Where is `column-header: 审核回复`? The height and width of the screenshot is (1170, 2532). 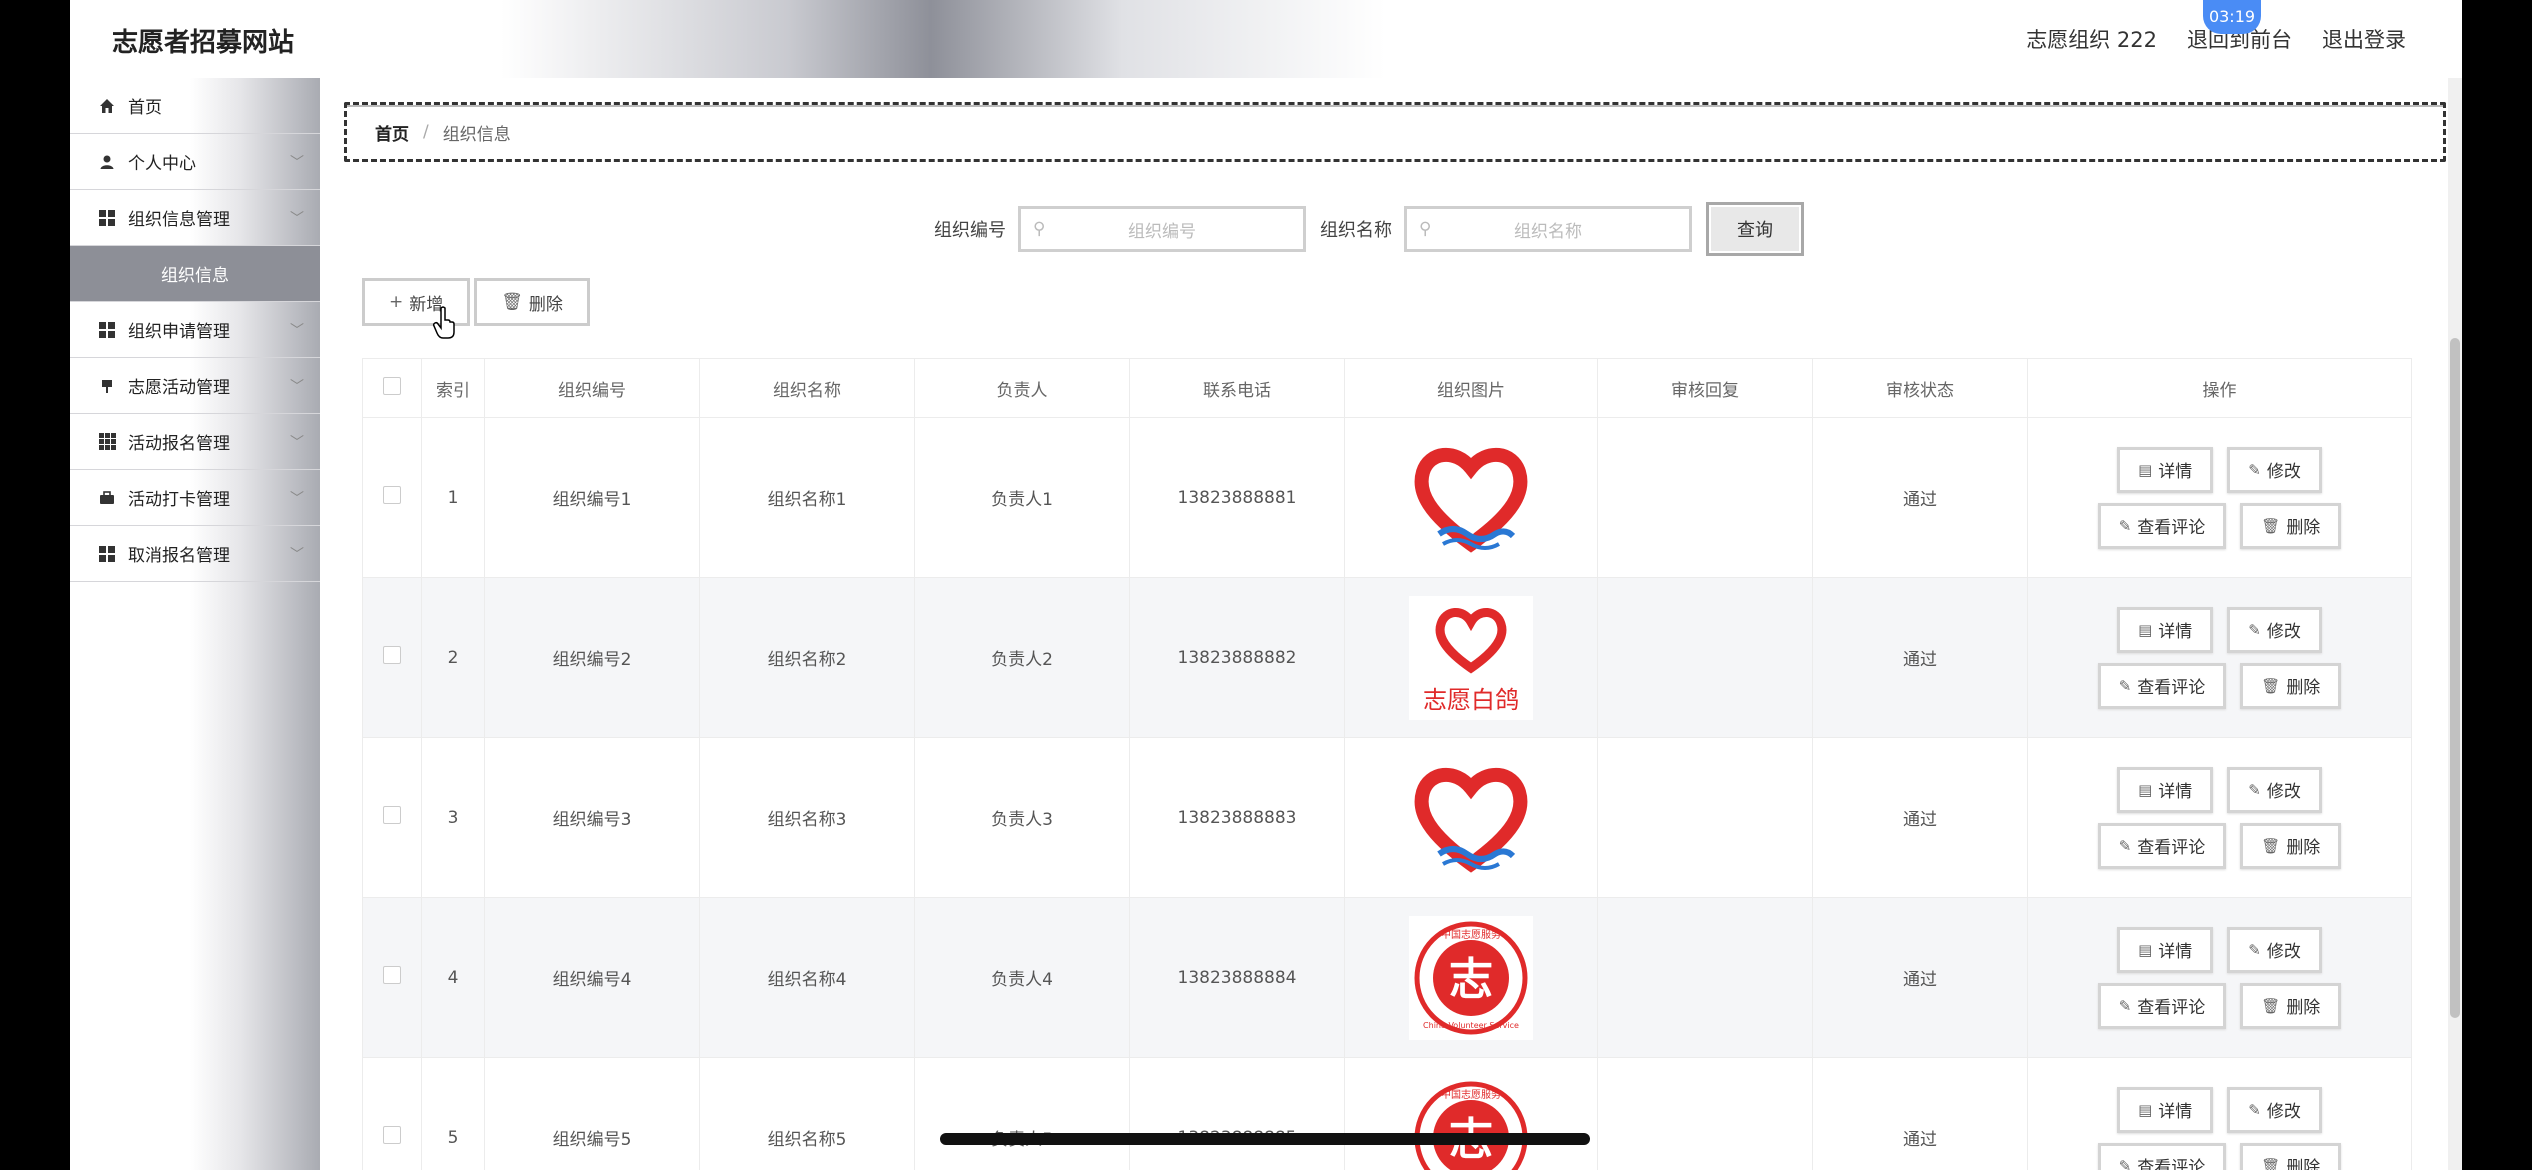 column-header: 审核回复 is located at coordinates (1705, 388).